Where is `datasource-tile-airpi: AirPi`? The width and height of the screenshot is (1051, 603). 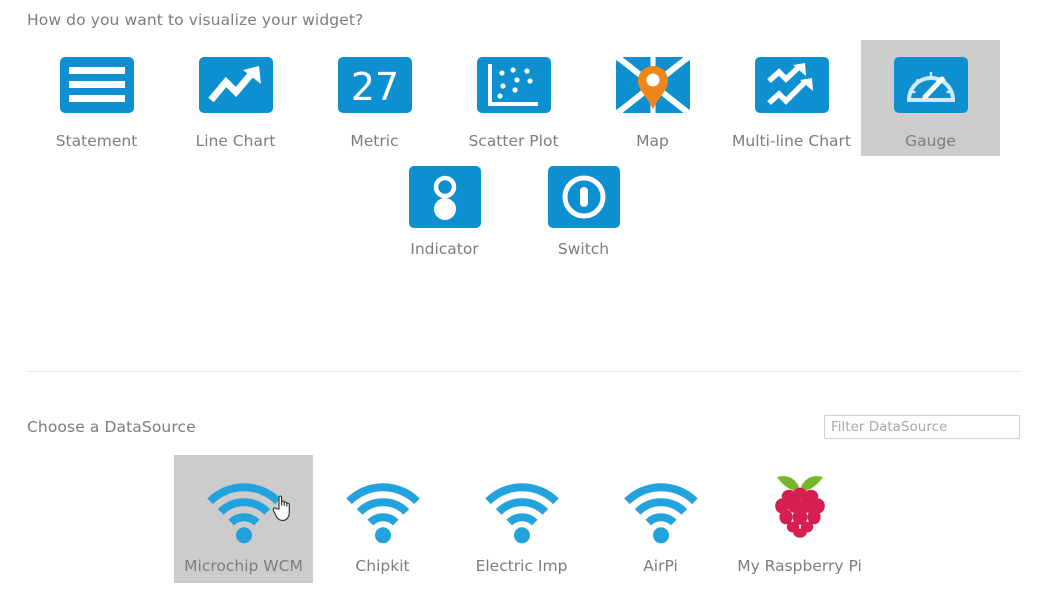
datasource-tile-airpi: AirPi is located at coordinates (660, 519).